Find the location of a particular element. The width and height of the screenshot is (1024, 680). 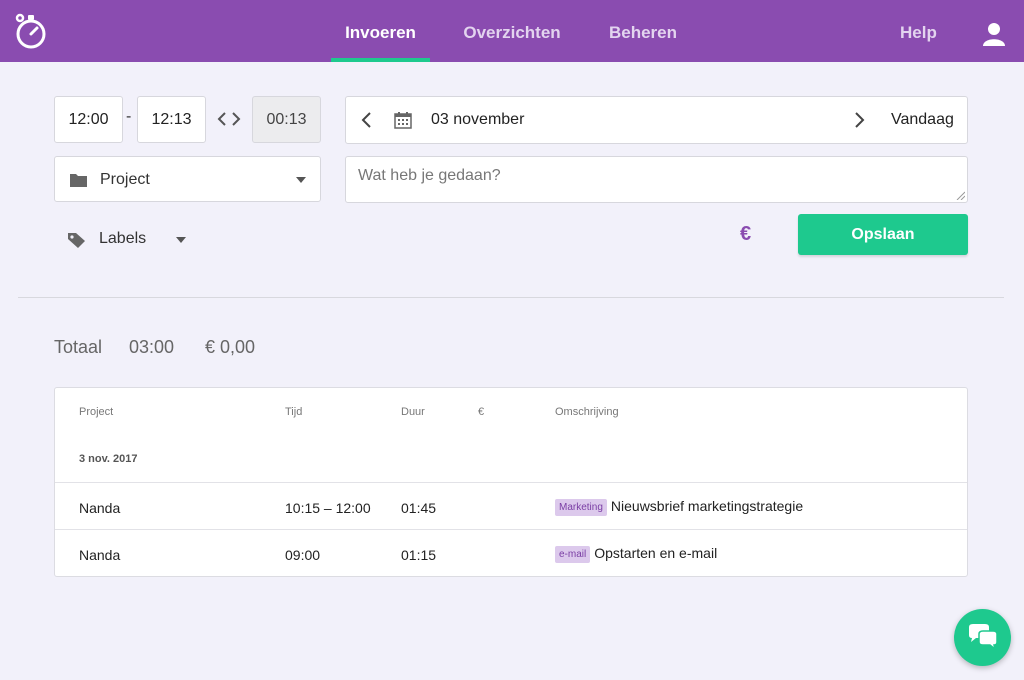

top-navigation-bar: Invoeren Overzichten Beheren Help is located at coordinates (512, 31).